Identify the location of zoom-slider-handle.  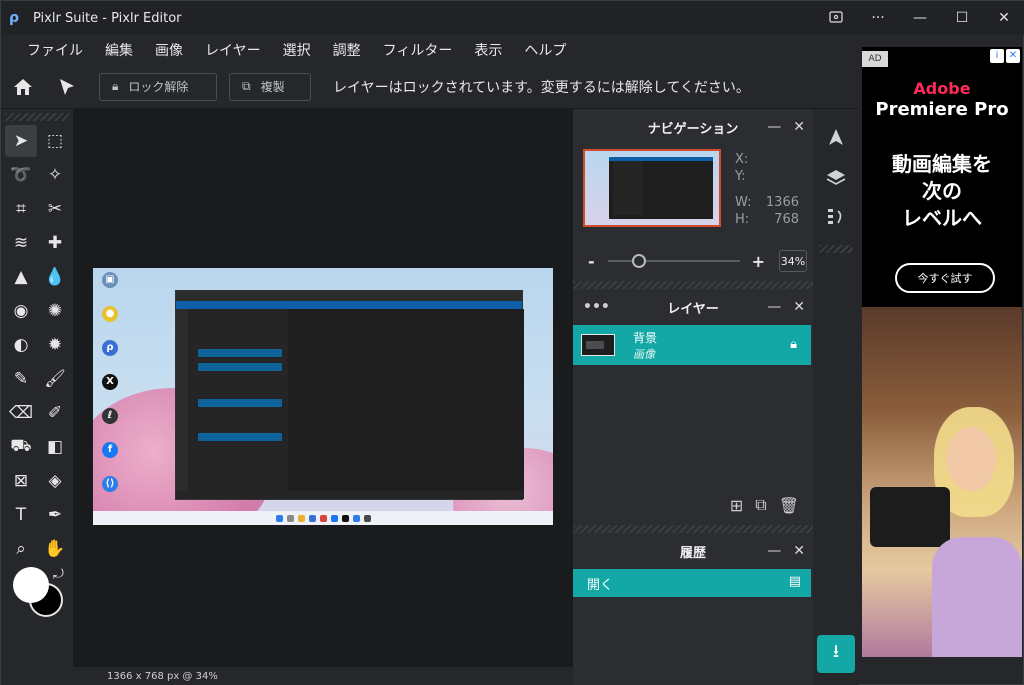
(638, 261).